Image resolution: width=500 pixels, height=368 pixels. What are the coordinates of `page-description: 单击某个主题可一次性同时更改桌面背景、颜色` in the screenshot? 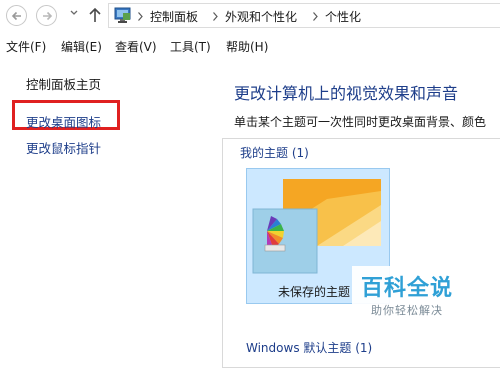 It's located at (360, 122).